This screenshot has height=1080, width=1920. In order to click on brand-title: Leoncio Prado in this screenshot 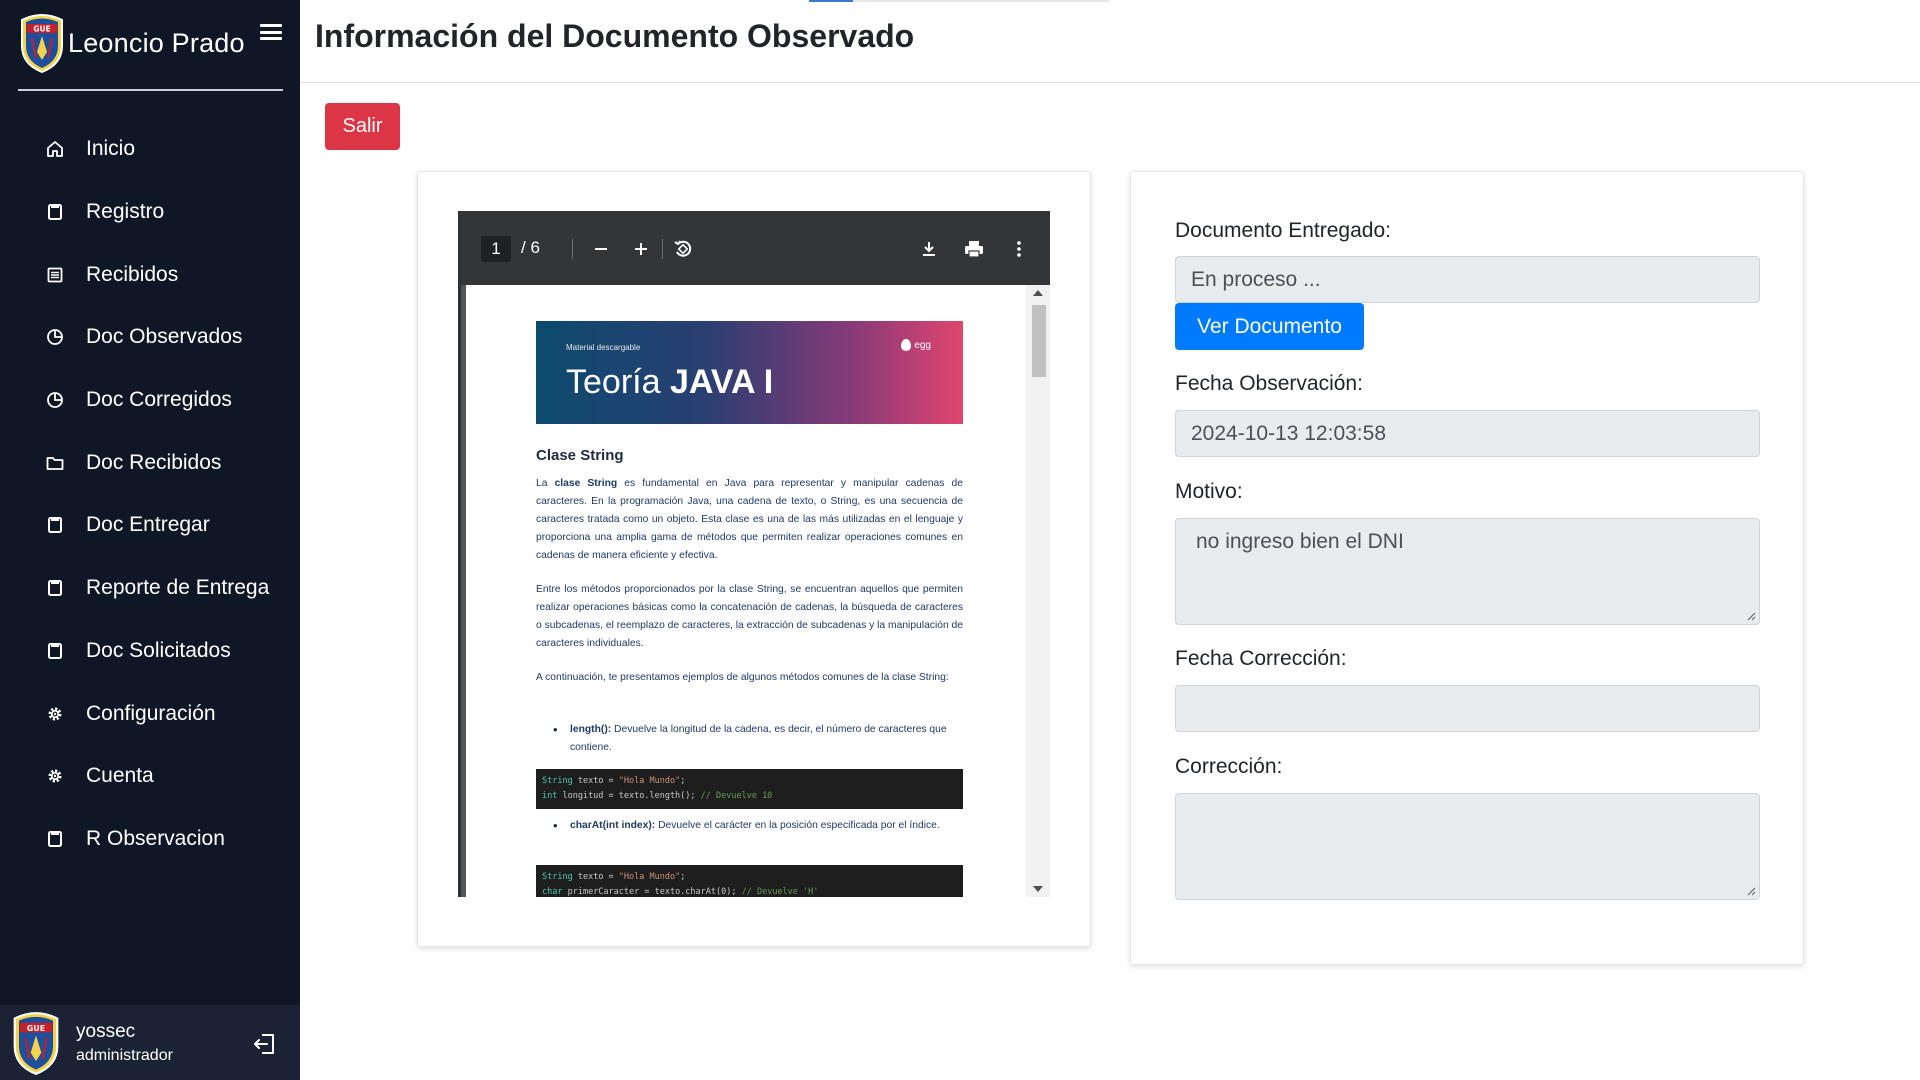, I will do `click(156, 42)`.